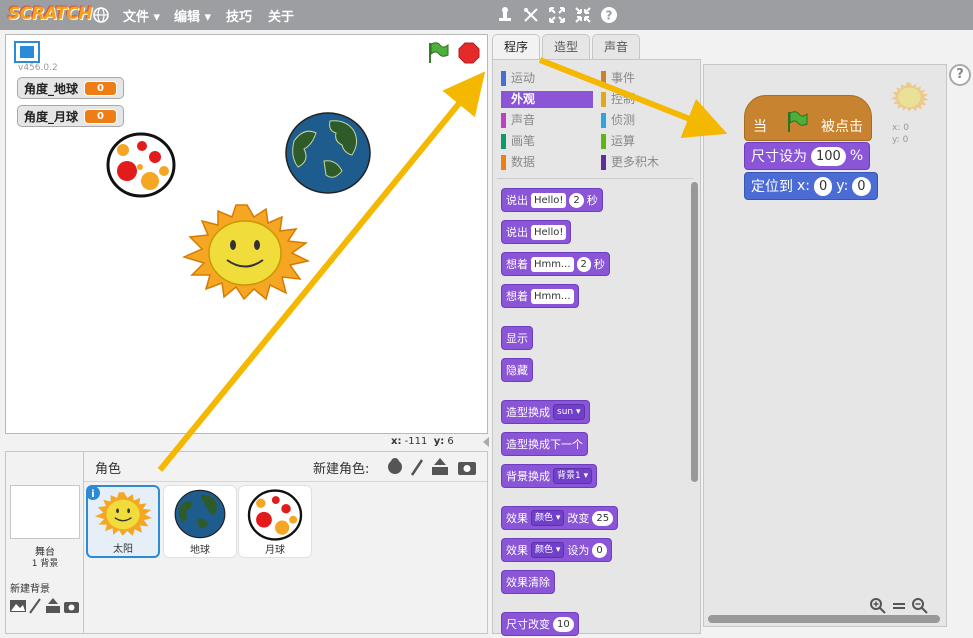 The image size is (973, 638). What do you see at coordinates (536, 232) in the screenshot?
I see `block-say: 说出 Hello!` at bounding box center [536, 232].